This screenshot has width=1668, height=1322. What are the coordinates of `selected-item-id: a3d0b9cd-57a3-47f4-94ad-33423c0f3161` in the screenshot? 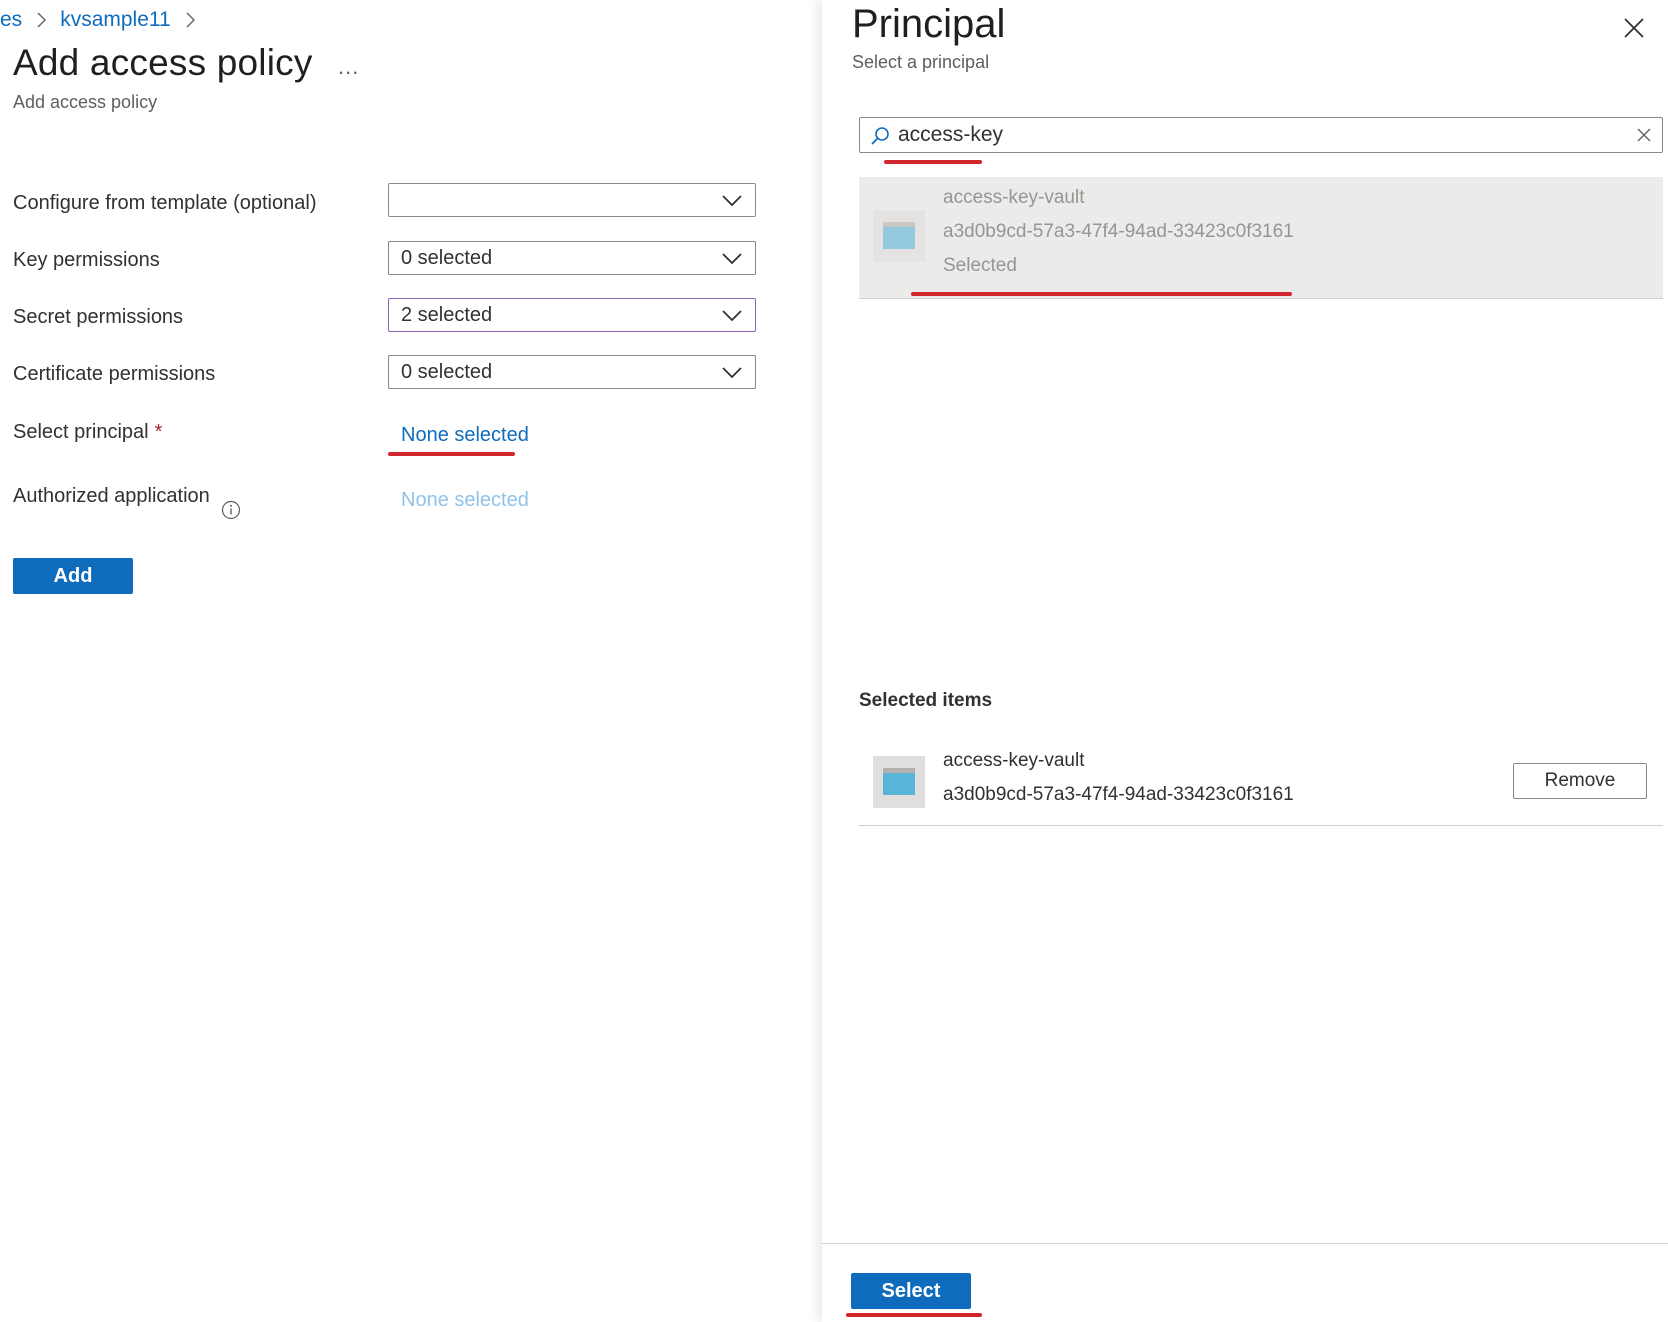 It's located at (1118, 794).